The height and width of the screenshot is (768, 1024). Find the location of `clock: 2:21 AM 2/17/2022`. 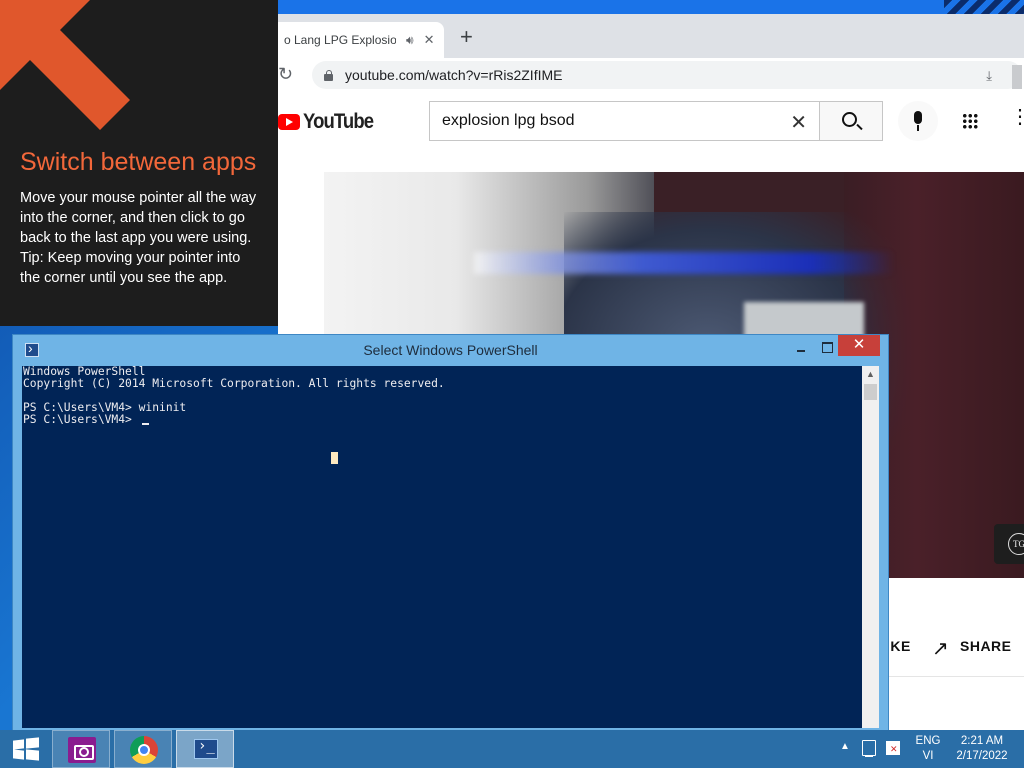

clock: 2:21 AM 2/17/2022 is located at coordinates (982, 749).